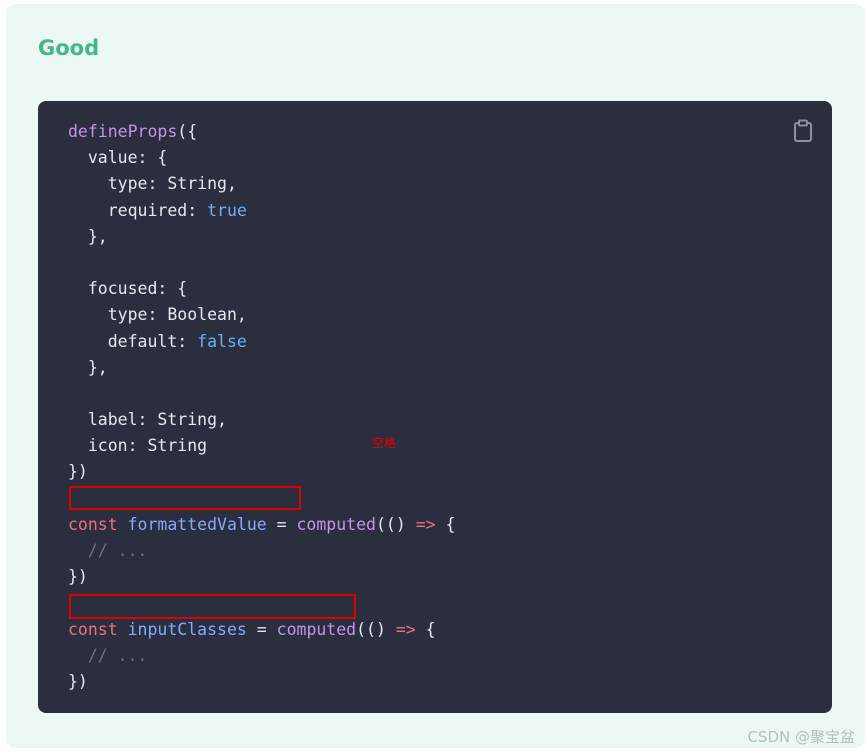 The width and height of the screenshot is (865, 752). Describe the element at coordinates (261, 158) in the screenshot. I see `code-line: value: {` at that location.